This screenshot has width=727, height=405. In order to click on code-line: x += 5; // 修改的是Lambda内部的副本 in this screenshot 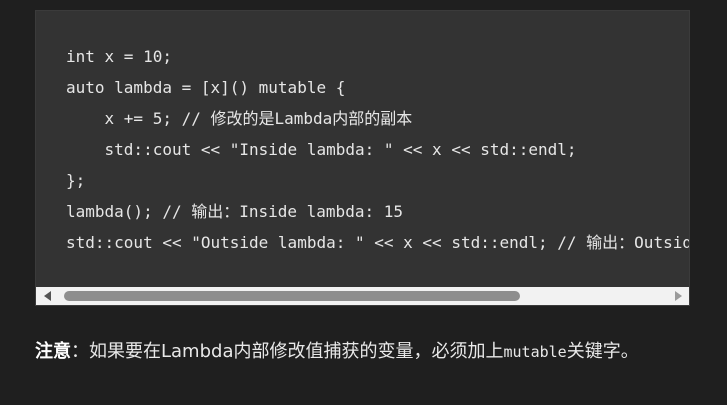, I will do `click(239, 118)`.